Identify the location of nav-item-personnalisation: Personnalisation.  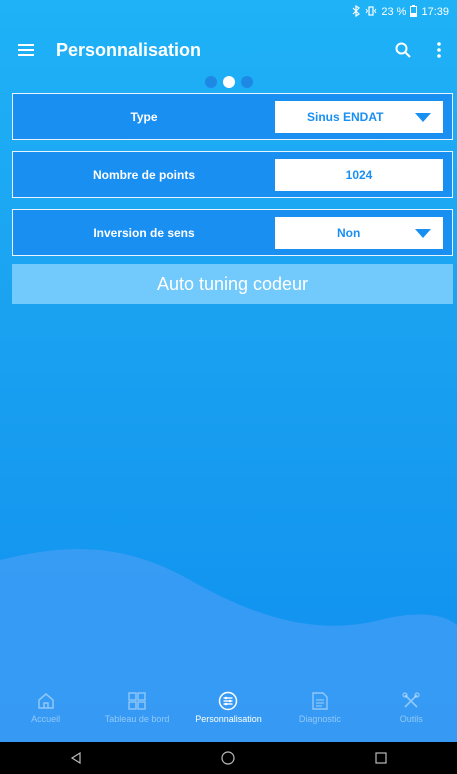
(228, 706).